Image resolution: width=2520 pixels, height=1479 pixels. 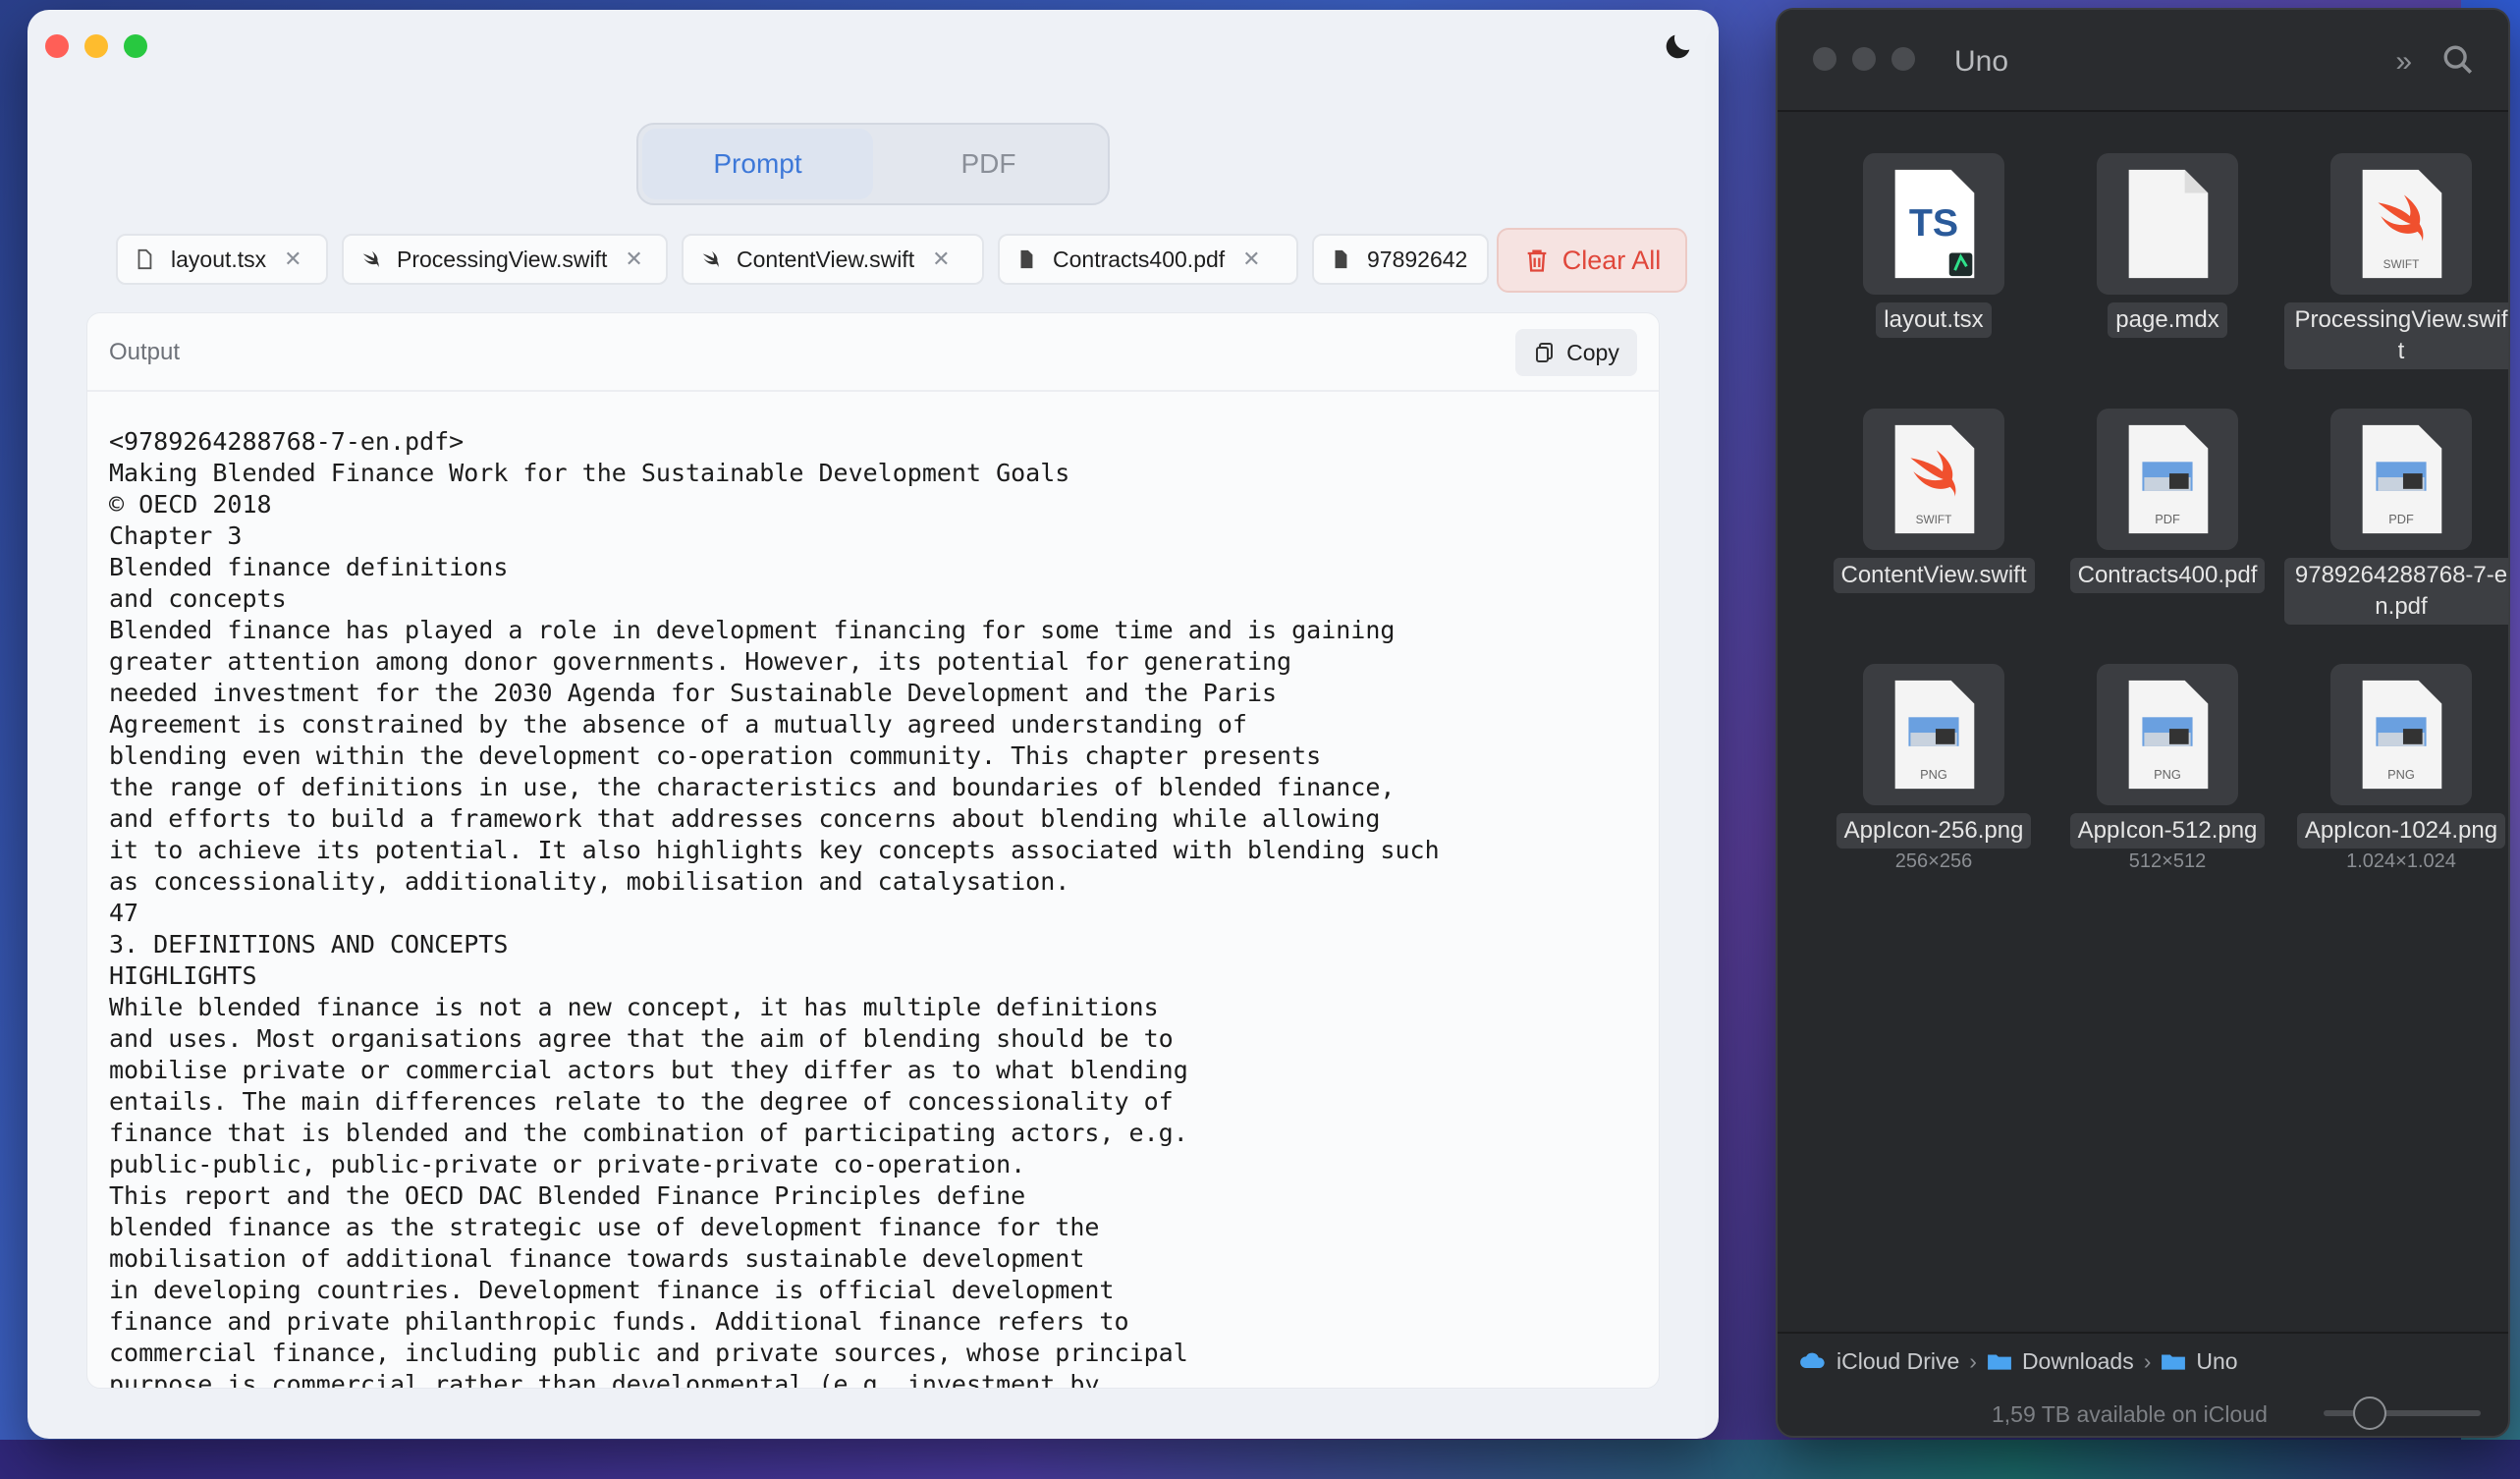 I want to click on finder-file-item: PNG AppIcon-256.png 256×256, so click(x=1934, y=768).